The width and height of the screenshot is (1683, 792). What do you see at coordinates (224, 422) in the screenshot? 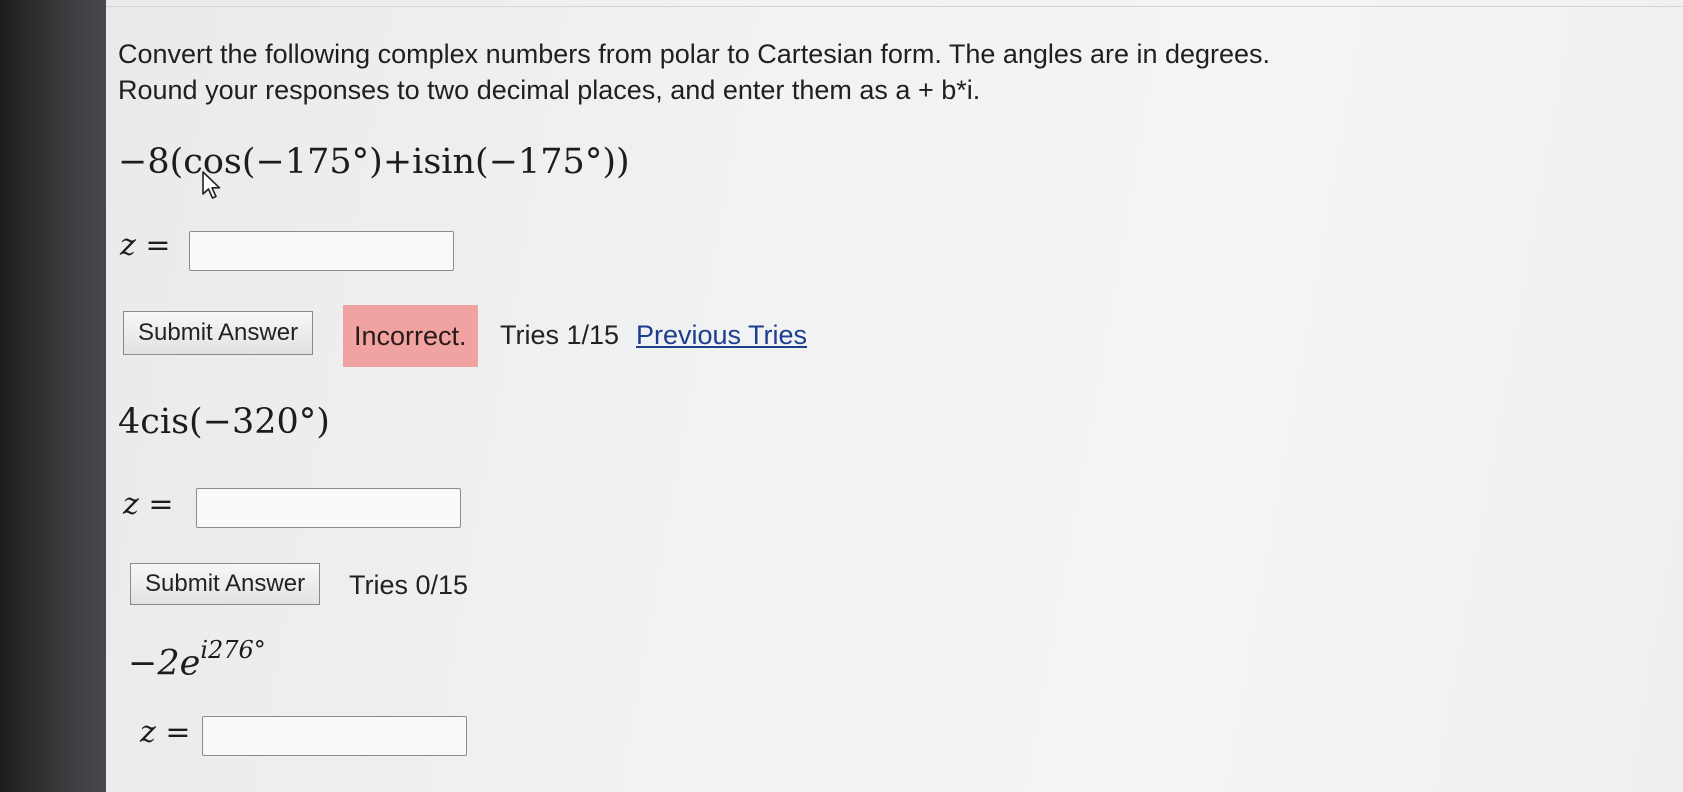
I see `problem-2-expression: 4cis(−320°)` at bounding box center [224, 422].